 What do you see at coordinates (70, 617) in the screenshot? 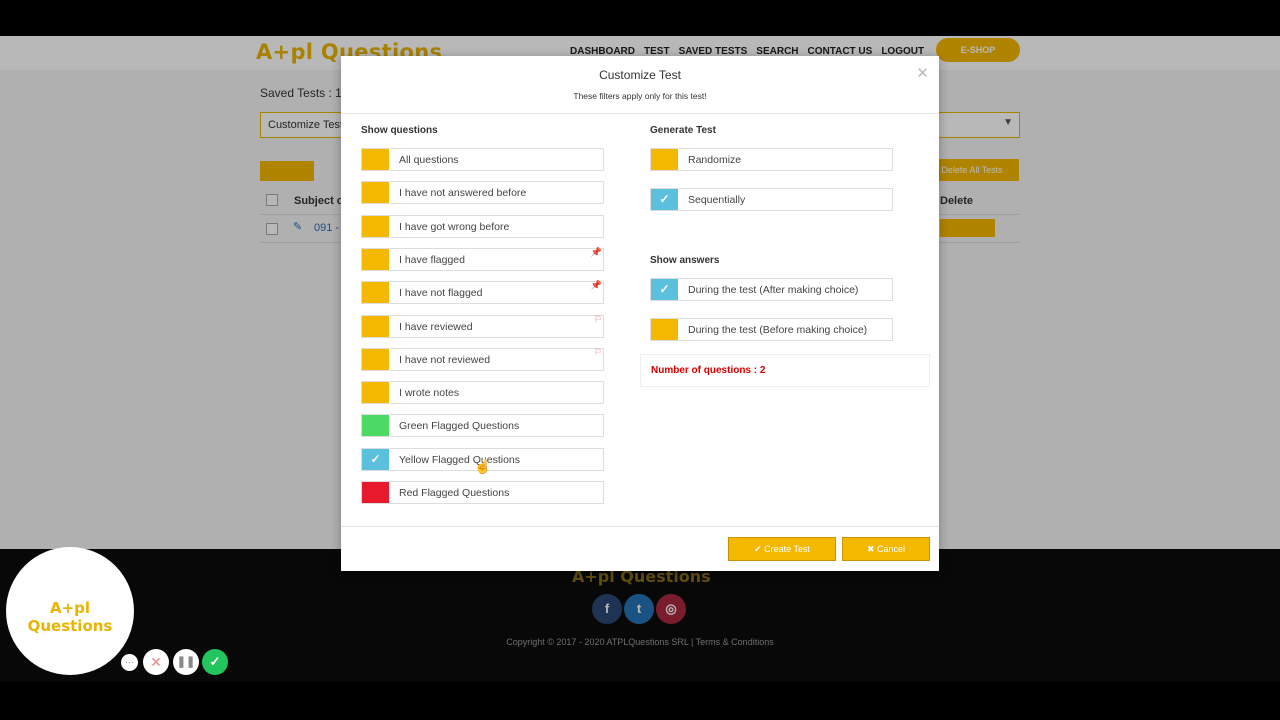
I see `webcam-logo: A+pl Questions` at bounding box center [70, 617].